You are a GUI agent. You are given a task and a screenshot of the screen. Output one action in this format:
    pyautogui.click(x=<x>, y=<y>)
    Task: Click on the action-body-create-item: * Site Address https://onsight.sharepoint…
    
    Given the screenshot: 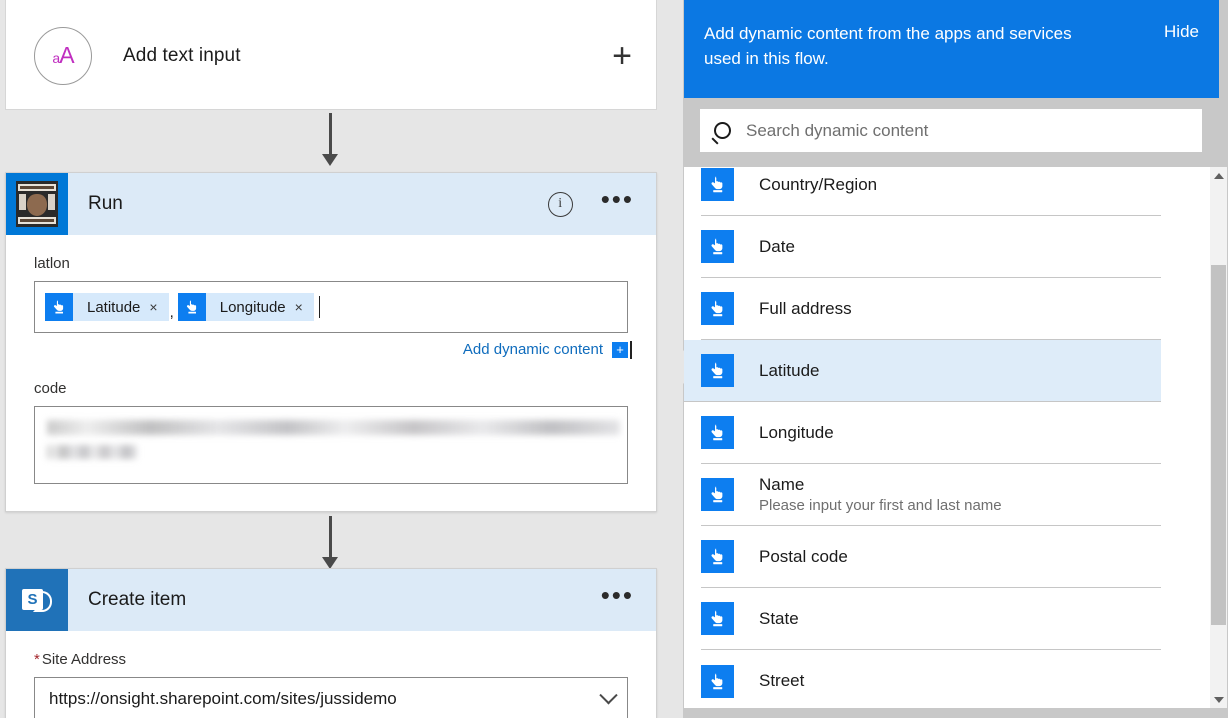 What is the action you would take?
    pyautogui.click(x=331, y=674)
    